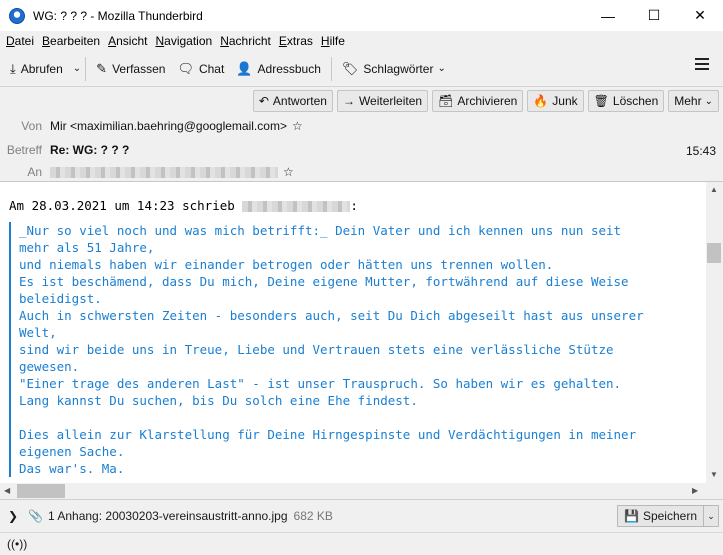 The width and height of the screenshot is (723, 555). What do you see at coordinates (350, 68) in the screenshot?
I see `tag-icon: 🏷` at bounding box center [350, 68].